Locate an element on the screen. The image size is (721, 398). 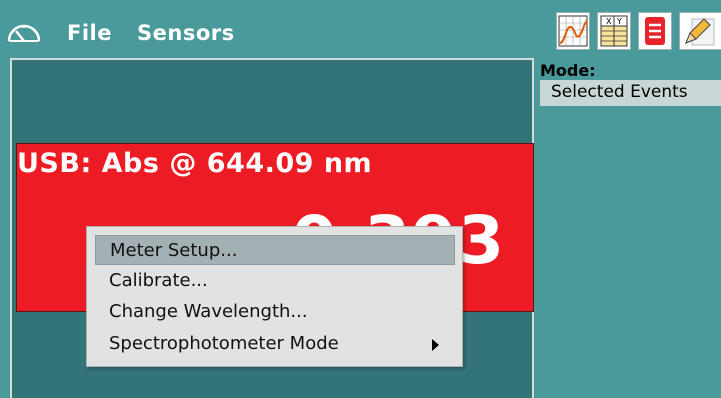
mode-select: Selected Events is located at coordinates (630, 93).